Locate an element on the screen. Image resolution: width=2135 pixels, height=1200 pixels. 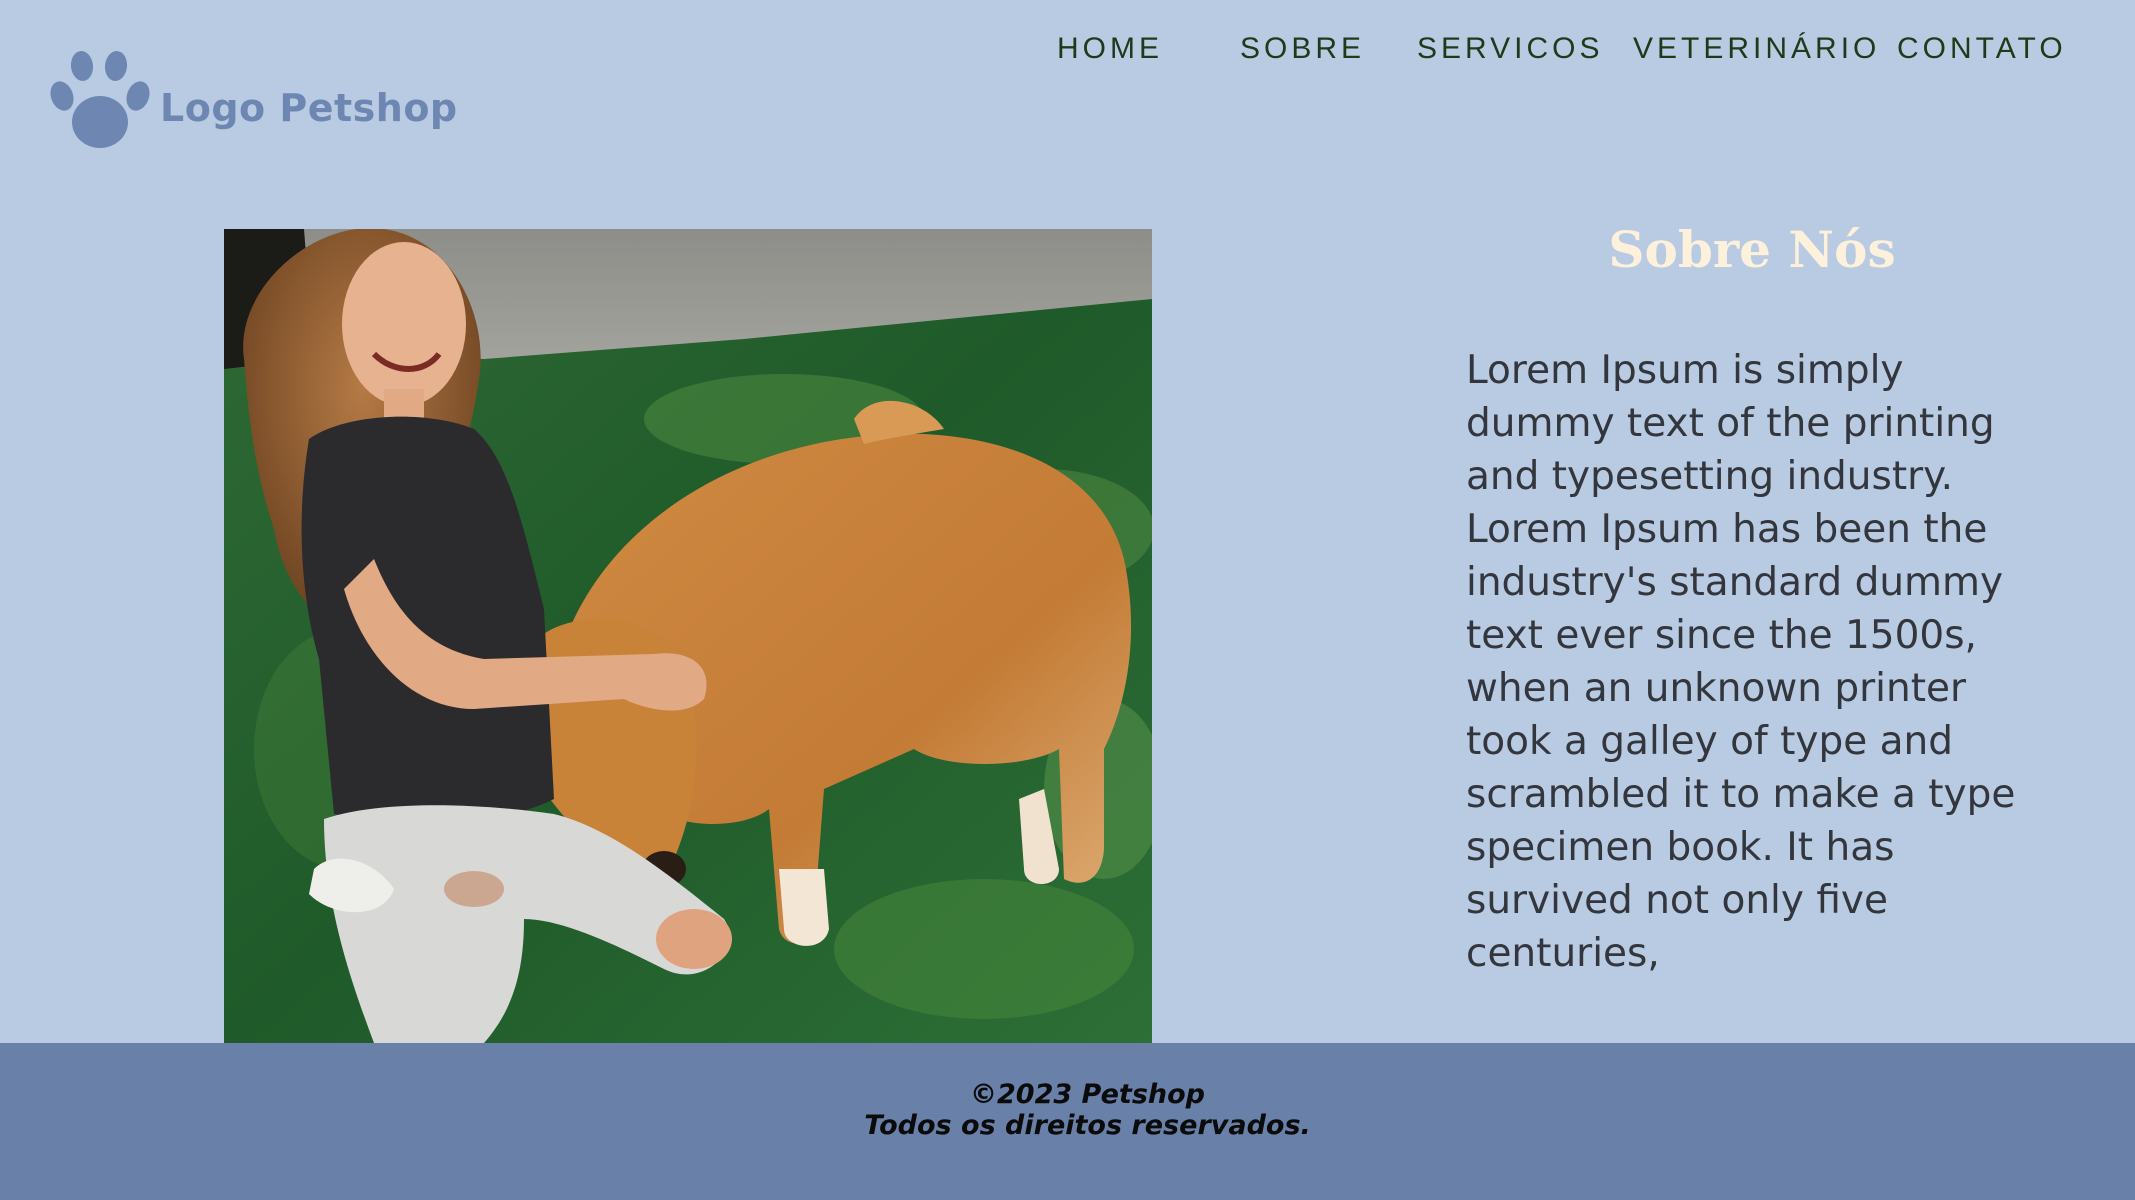
nav-veterinario: VETERINÁRIO is located at coordinates (1756, 49).